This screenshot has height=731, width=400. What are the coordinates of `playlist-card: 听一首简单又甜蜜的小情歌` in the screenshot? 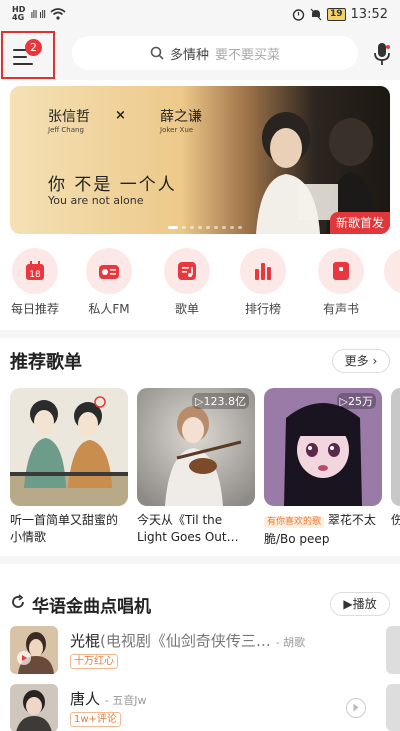 It's located at (69, 467).